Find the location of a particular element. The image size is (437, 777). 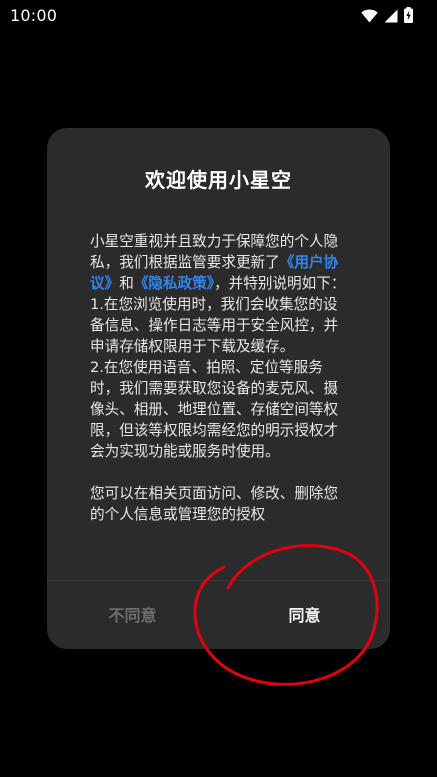

status-bar: 10:00 is located at coordinates (218, 15).